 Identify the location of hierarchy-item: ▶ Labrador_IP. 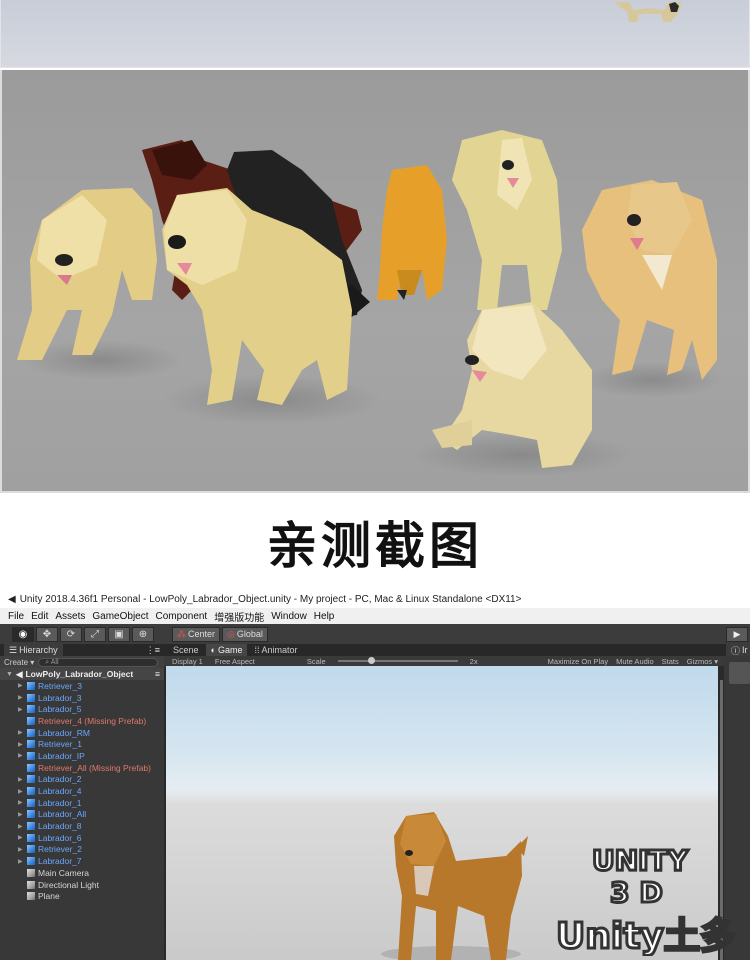
(82, 756).